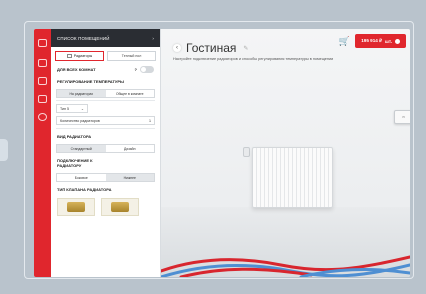 The image size is (426, 294). Describe the element at coordinates (4, 150) in the screenshot. I see `left-scroll-handle` at that location.